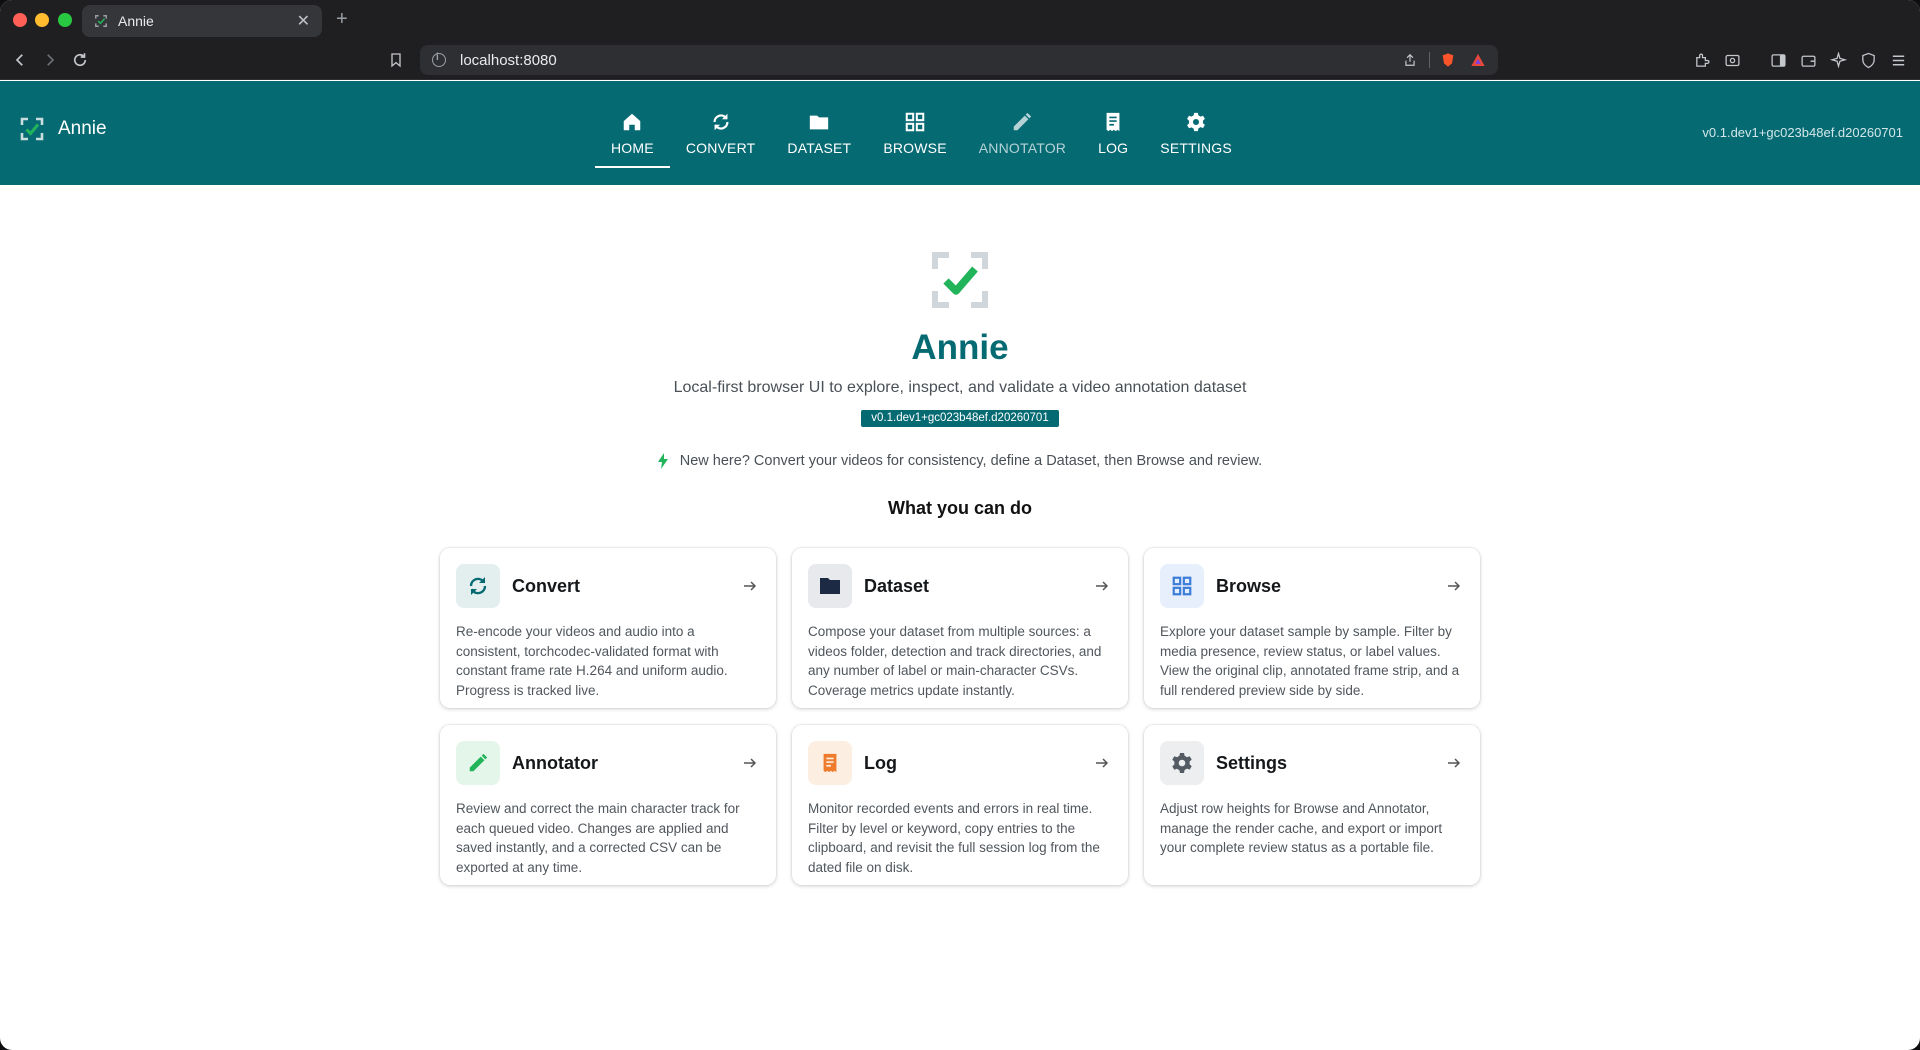 This screenshot has width=1920, height=1050. I want to click on hamburger-menu-icon, so click(1898, 60).